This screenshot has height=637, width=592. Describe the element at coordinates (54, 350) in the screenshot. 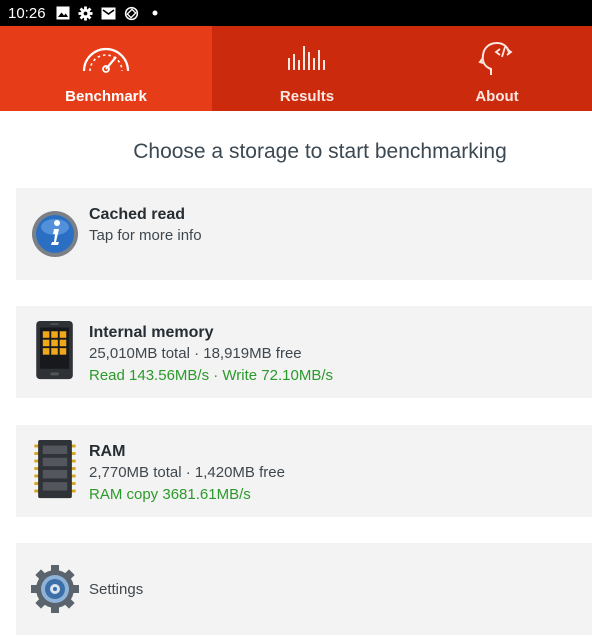

I see `phone-memory-icon` at that location.